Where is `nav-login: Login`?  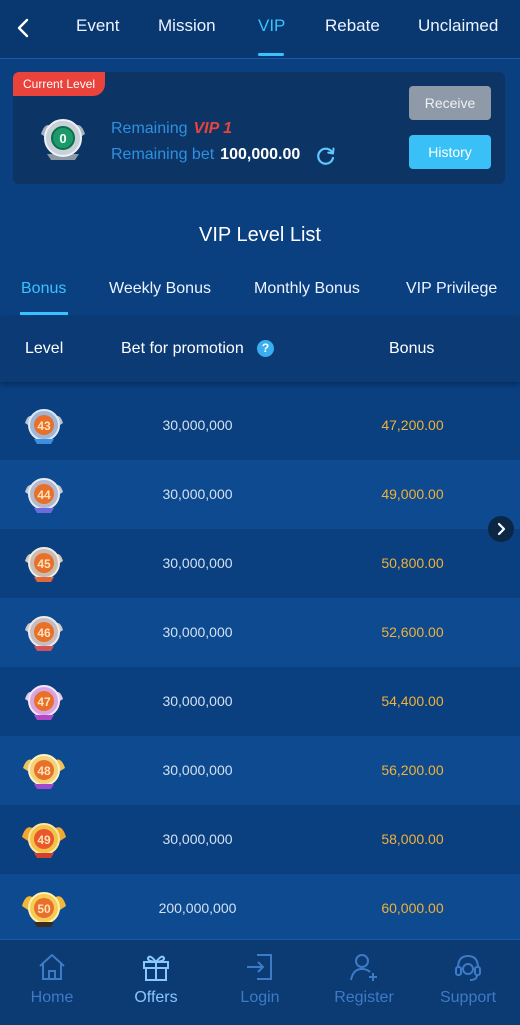
nav-login: Login is located at coordinates (260, 982).